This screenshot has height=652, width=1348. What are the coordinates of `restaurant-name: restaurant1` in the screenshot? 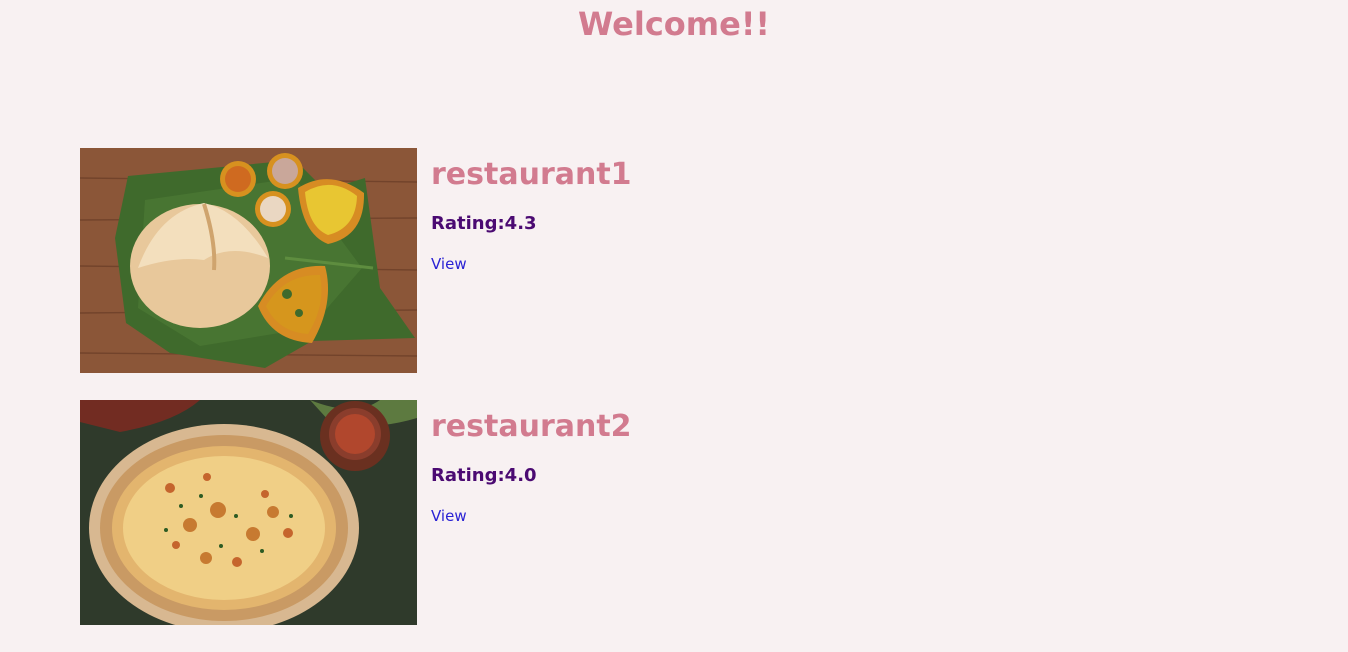 It's located at (531, 174).